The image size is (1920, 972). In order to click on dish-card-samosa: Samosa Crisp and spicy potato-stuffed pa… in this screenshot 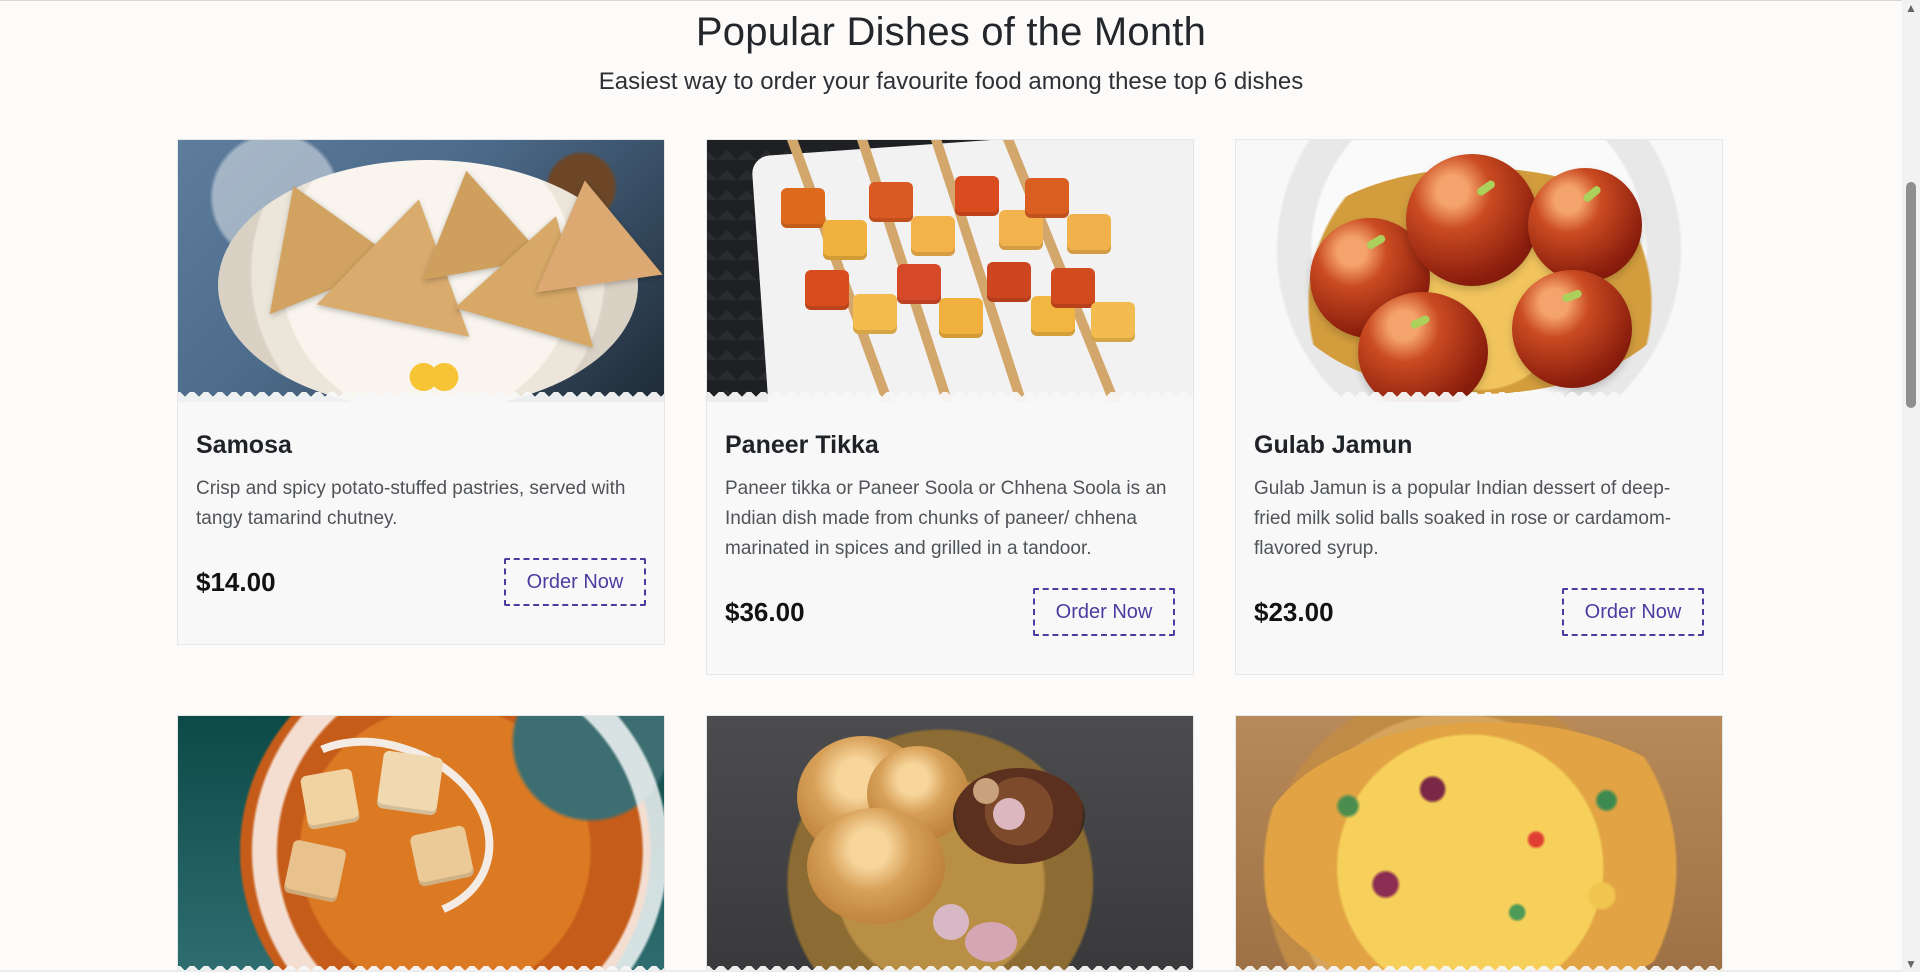, I will do `click(421, 392)`.